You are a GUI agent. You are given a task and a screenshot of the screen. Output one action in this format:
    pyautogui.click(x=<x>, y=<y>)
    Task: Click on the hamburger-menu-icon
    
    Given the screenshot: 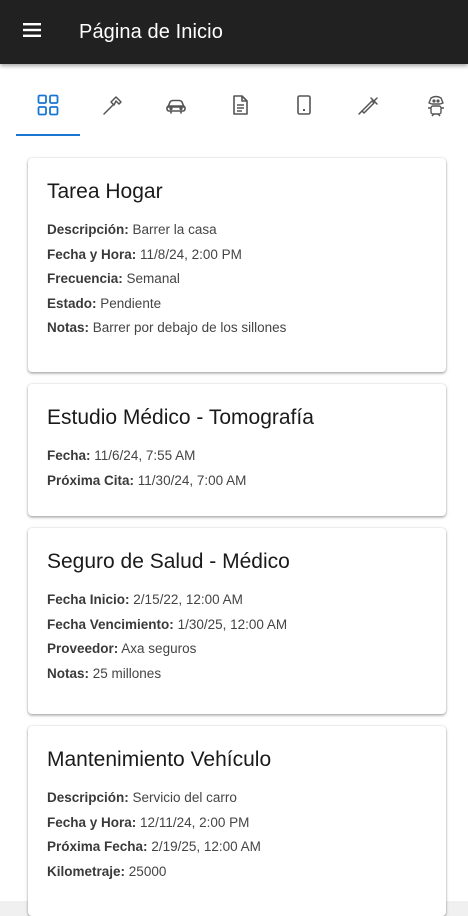 What is the action you would take?
    pyautogui.click(x=32, y=32)
    